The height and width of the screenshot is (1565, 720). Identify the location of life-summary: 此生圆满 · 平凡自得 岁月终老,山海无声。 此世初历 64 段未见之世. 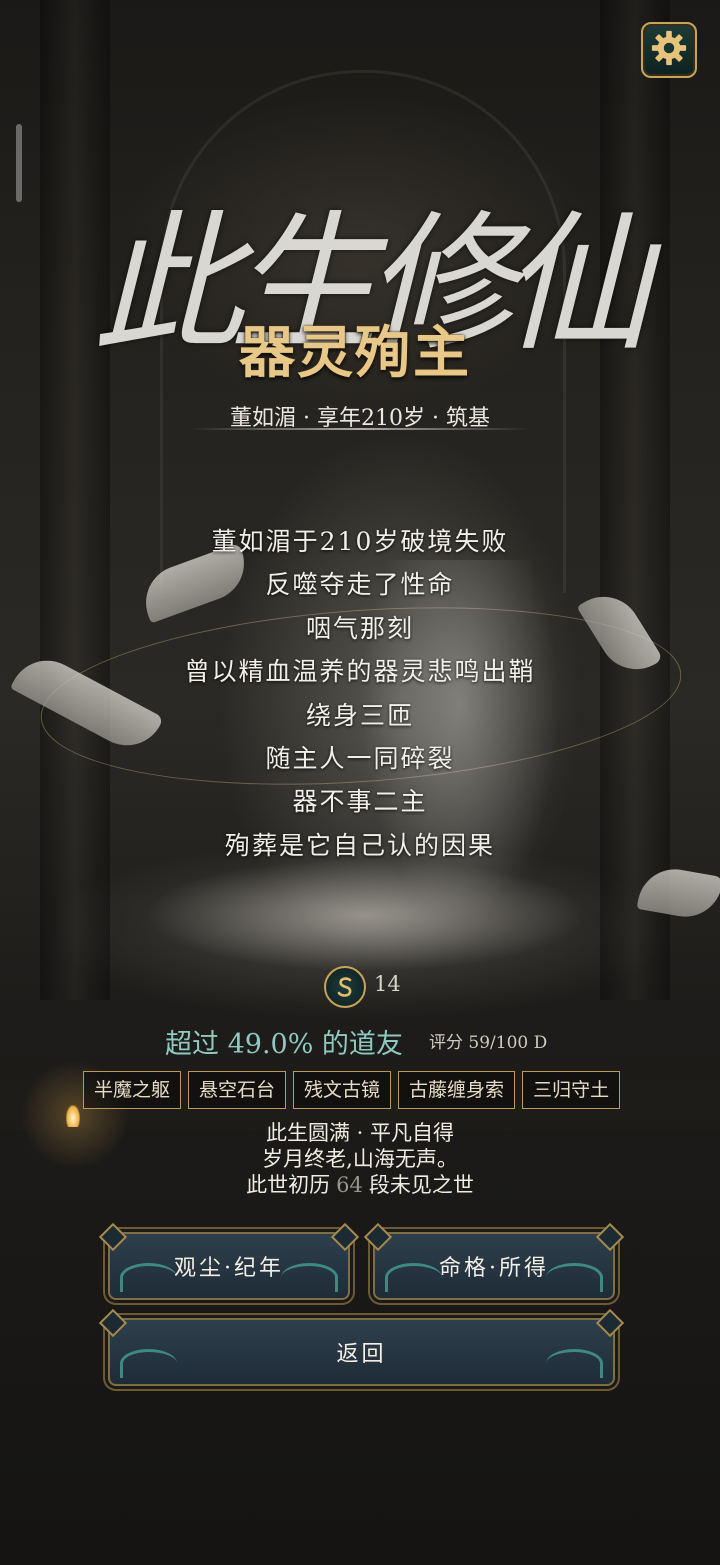
(360, 1159).